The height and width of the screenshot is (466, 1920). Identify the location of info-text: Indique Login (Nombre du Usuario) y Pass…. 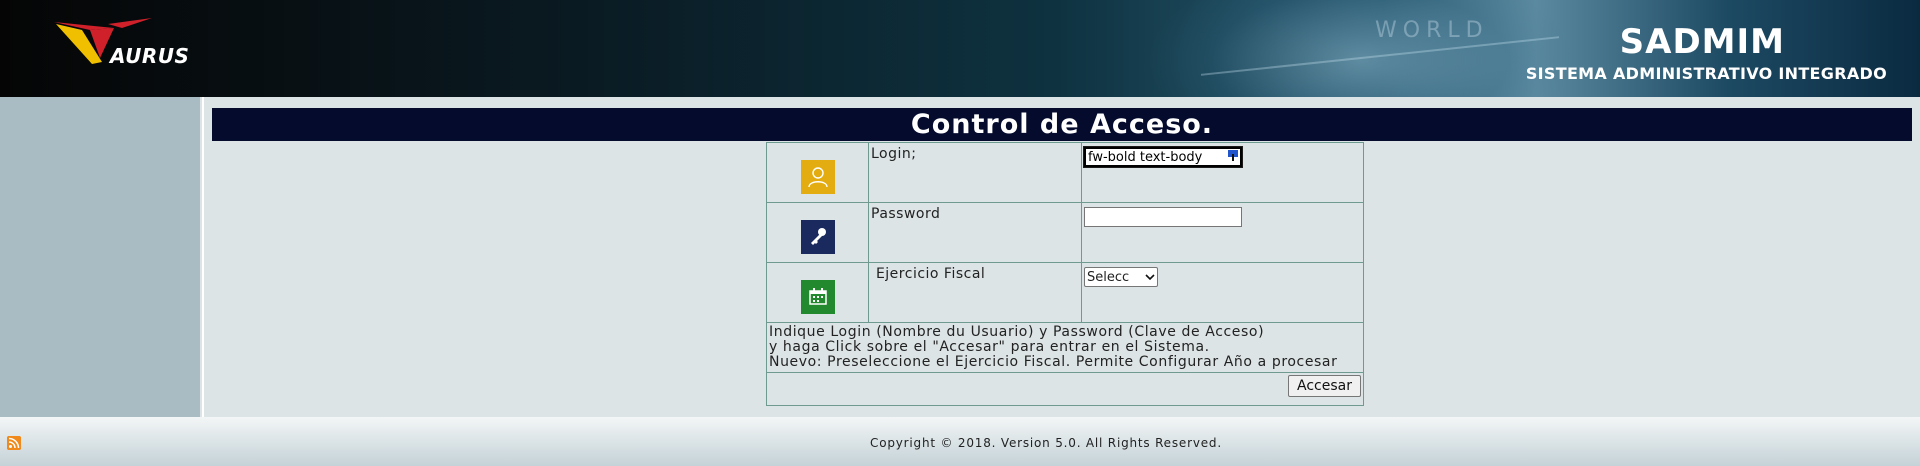
(1065, 347).